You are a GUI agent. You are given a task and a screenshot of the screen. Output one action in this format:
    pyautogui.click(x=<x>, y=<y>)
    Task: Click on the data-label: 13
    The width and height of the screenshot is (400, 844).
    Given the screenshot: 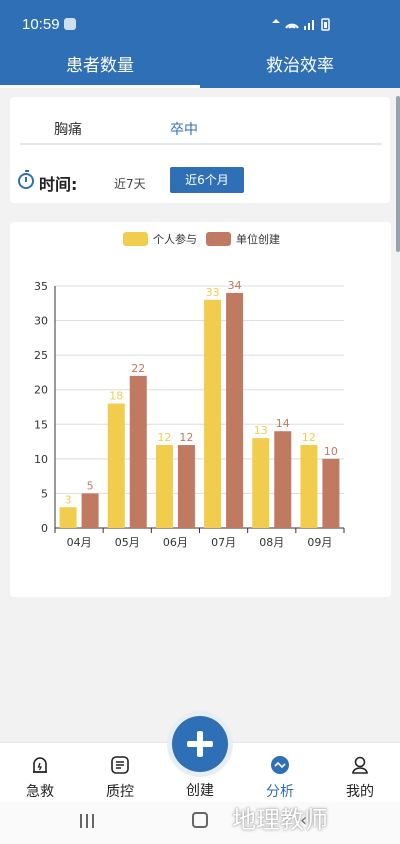 What is the action you would take?
    pyautogui.click(x=261, y=430)
    